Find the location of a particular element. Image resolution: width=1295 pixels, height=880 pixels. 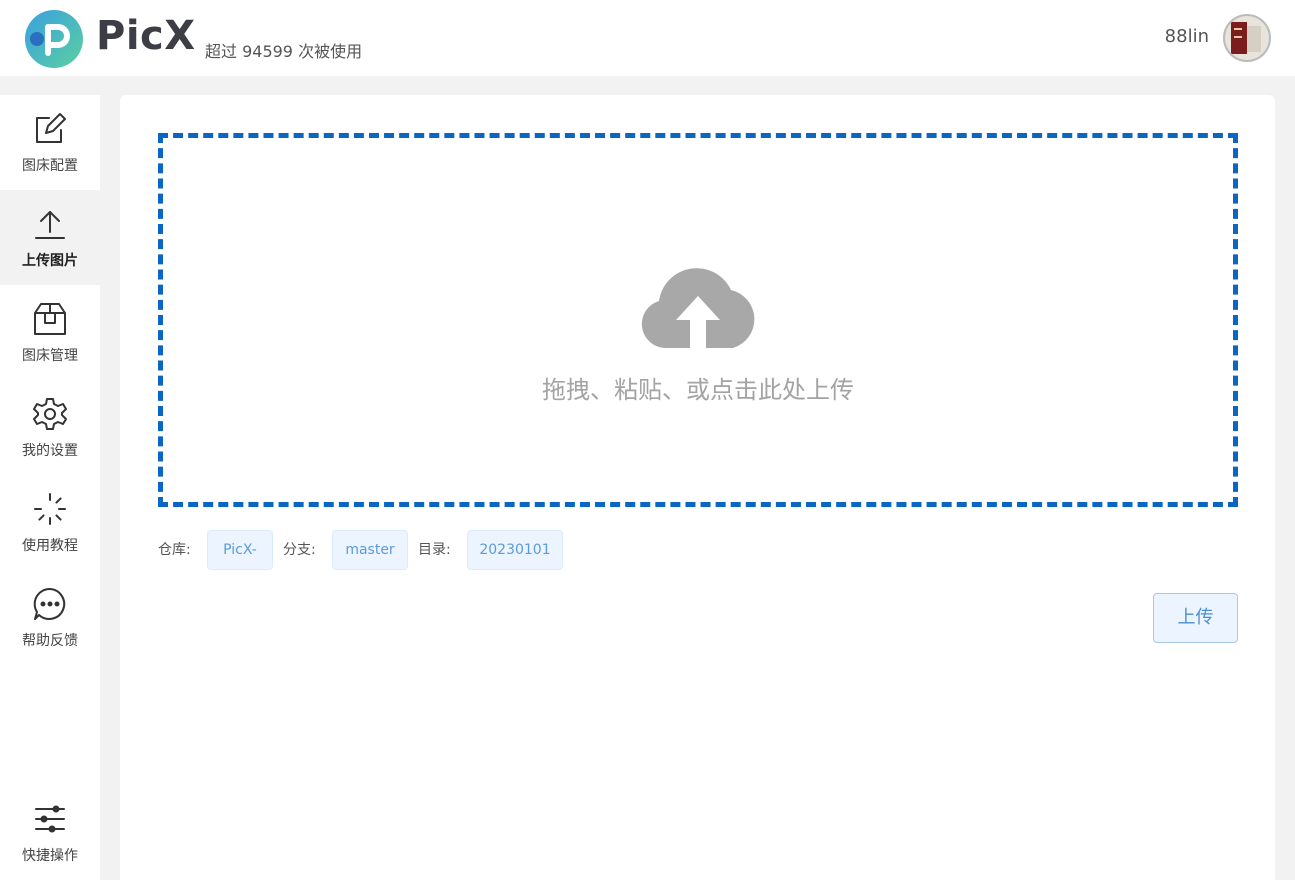

sidebar-item-label: 图床配置 is located at coordinates (50, 166).